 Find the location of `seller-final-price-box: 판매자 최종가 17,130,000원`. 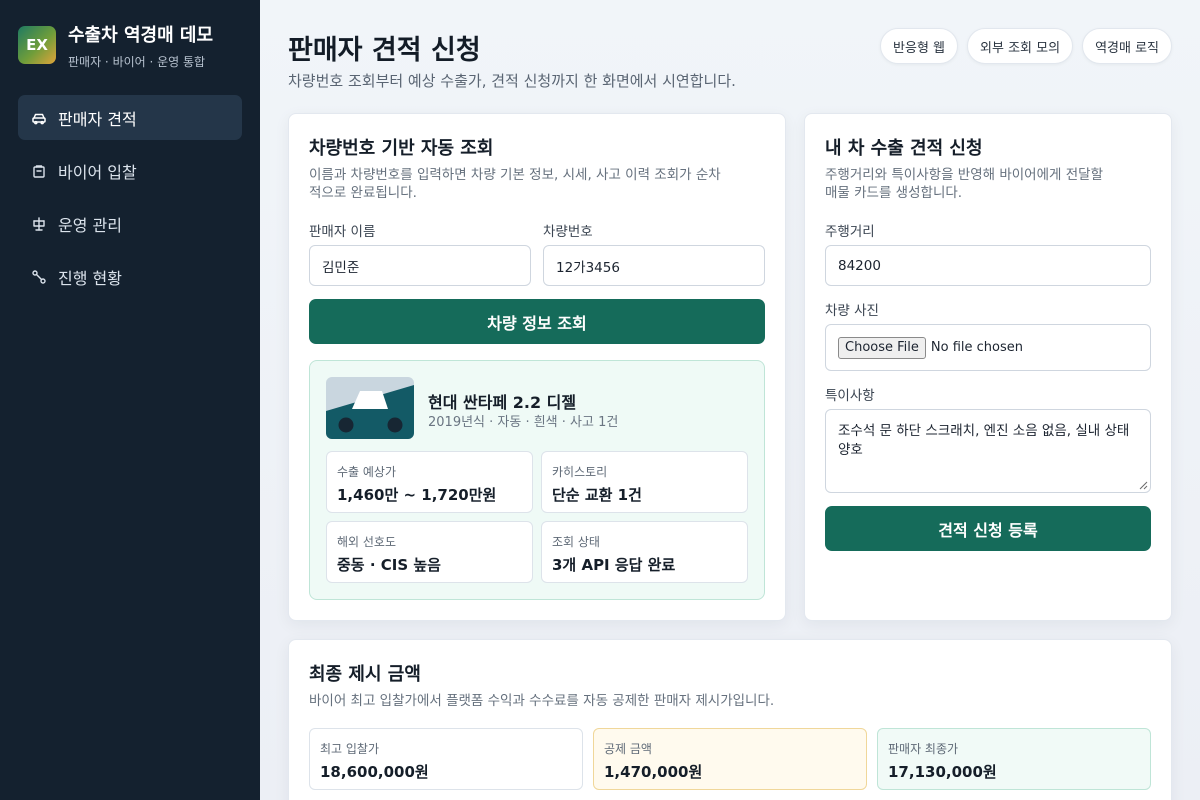

seller-final-price-box: 판매자 최종가 17,130,000원 is located at coordinates (1014, 759).